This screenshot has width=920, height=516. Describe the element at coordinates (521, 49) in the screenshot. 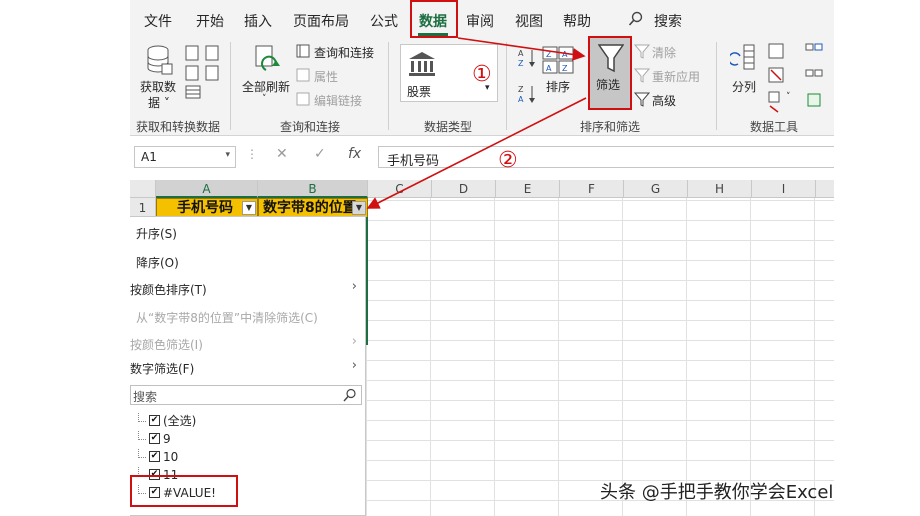

I see `arrow-data-to-filter` at that location.